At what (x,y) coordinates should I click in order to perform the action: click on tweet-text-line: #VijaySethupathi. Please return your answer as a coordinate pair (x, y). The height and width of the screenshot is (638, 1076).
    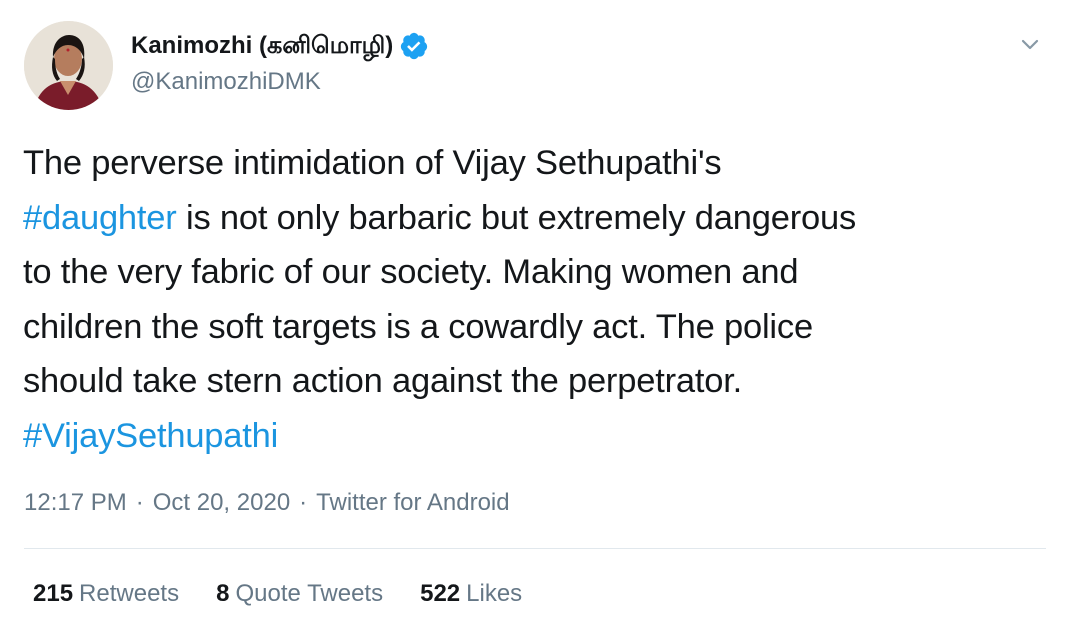
    Looking at the image, I should click on (538, 436).